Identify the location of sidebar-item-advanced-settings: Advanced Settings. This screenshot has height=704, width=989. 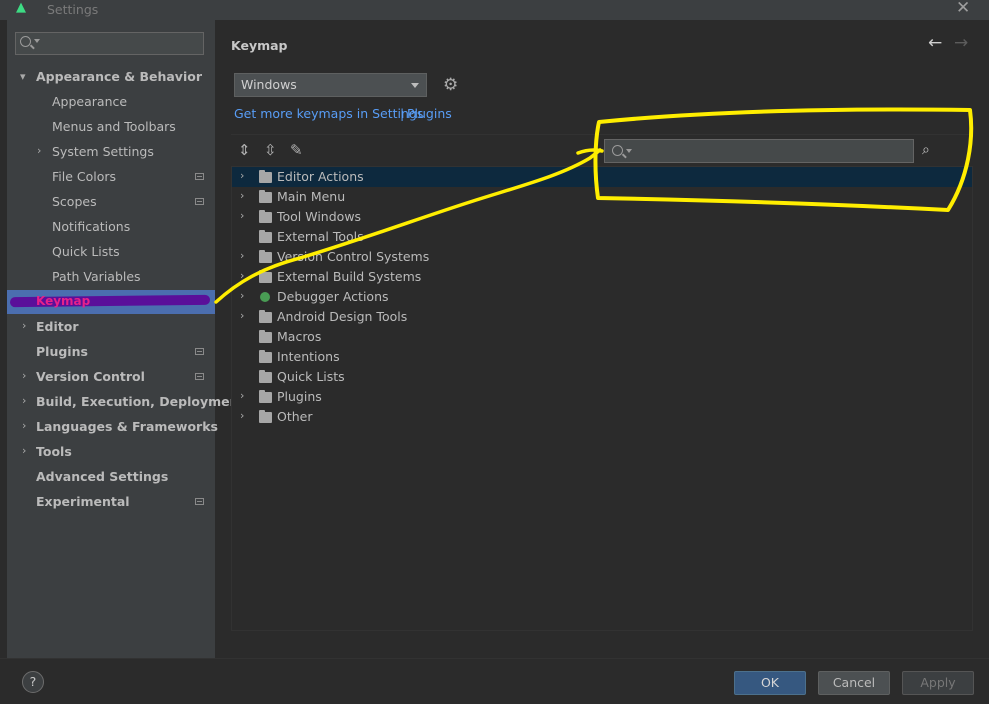
(102, 477).